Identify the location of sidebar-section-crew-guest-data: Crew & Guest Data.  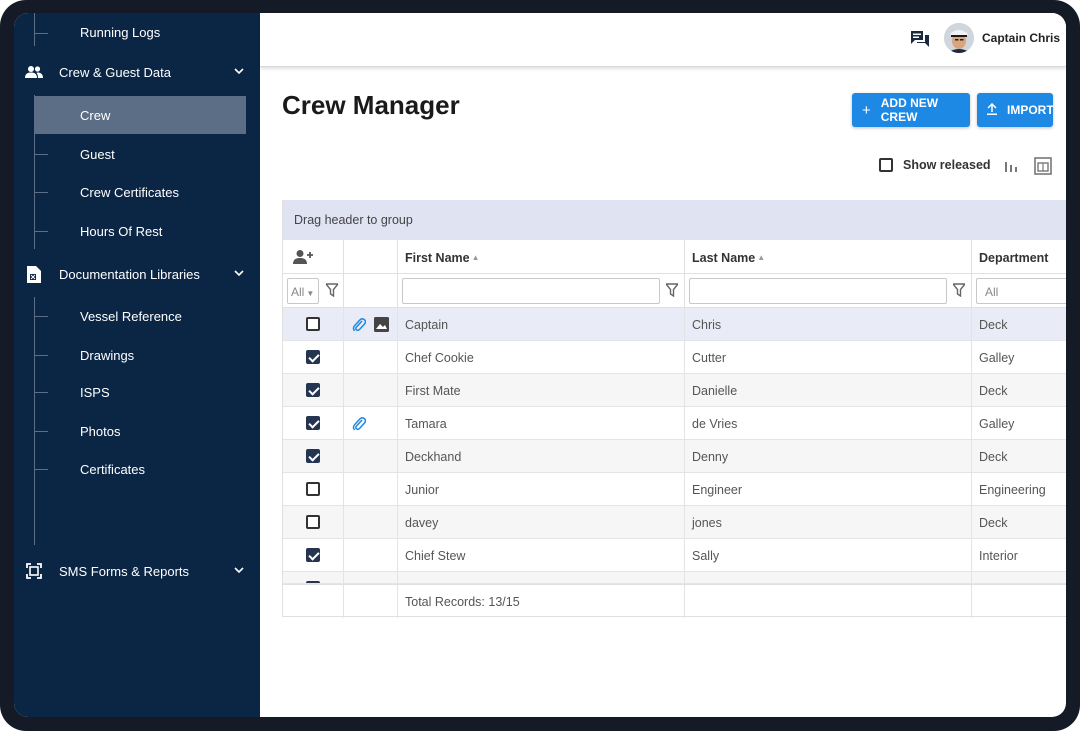
(137, 72).